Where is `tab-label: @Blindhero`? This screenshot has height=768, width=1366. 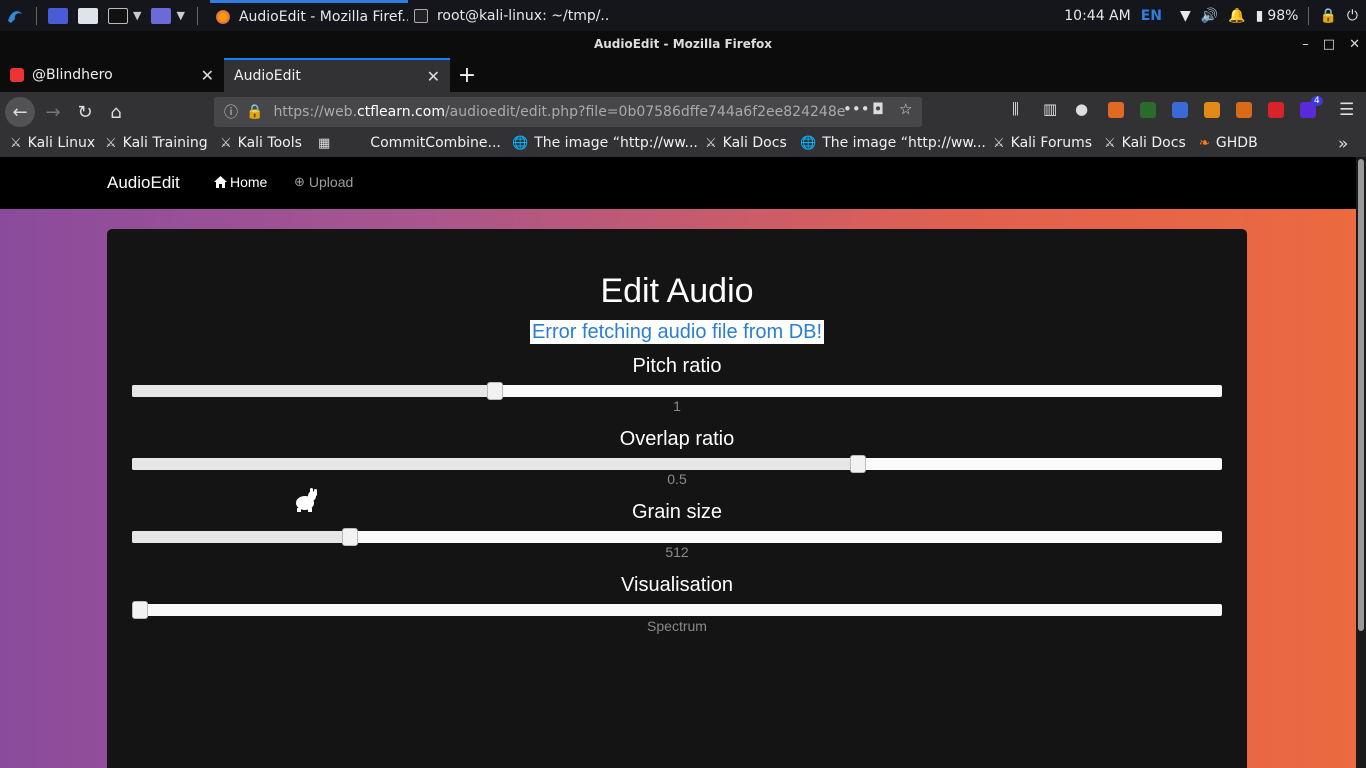 tab-label: @Blindhero is located at coordinates (72, 75).